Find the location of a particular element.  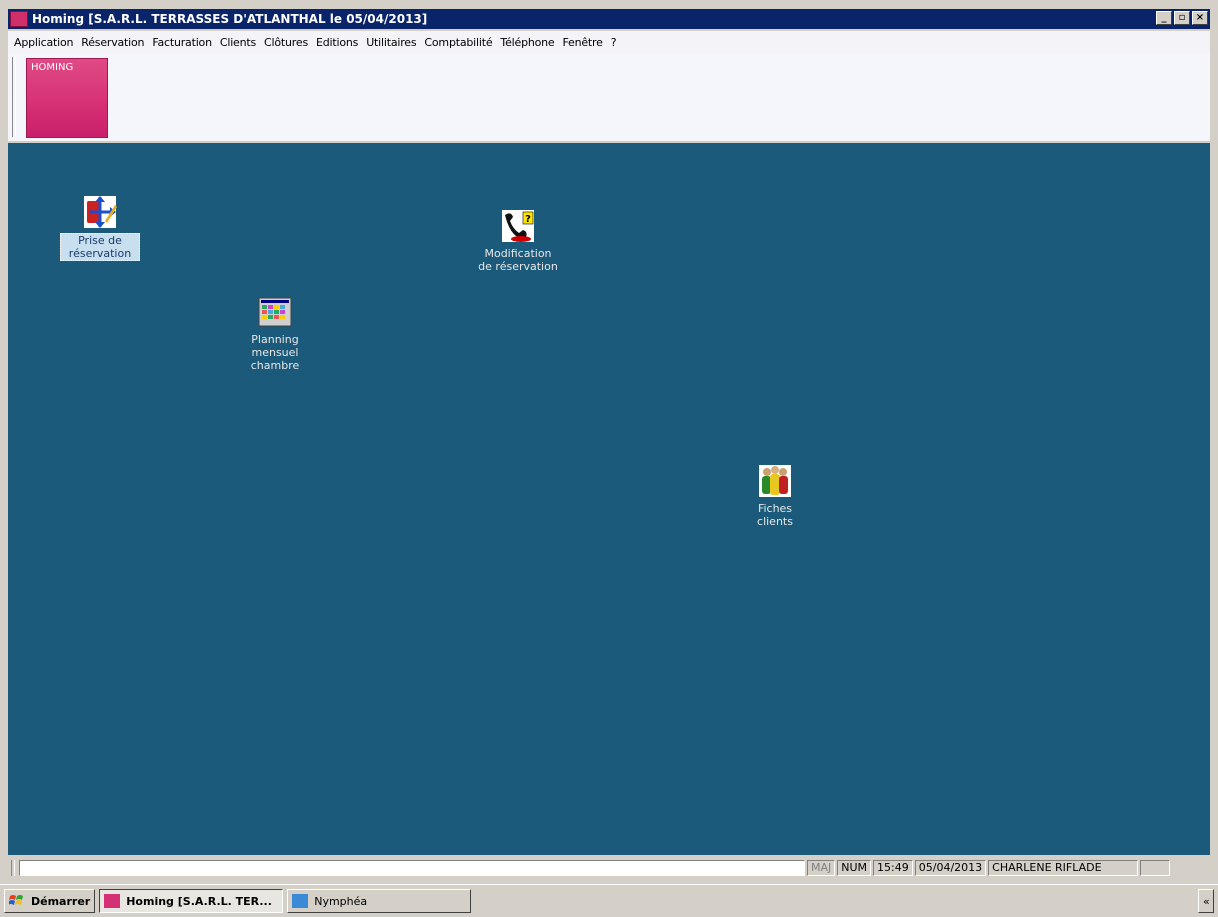

menu-fenetre: Fenêtre is located at coordinates (583, 42).